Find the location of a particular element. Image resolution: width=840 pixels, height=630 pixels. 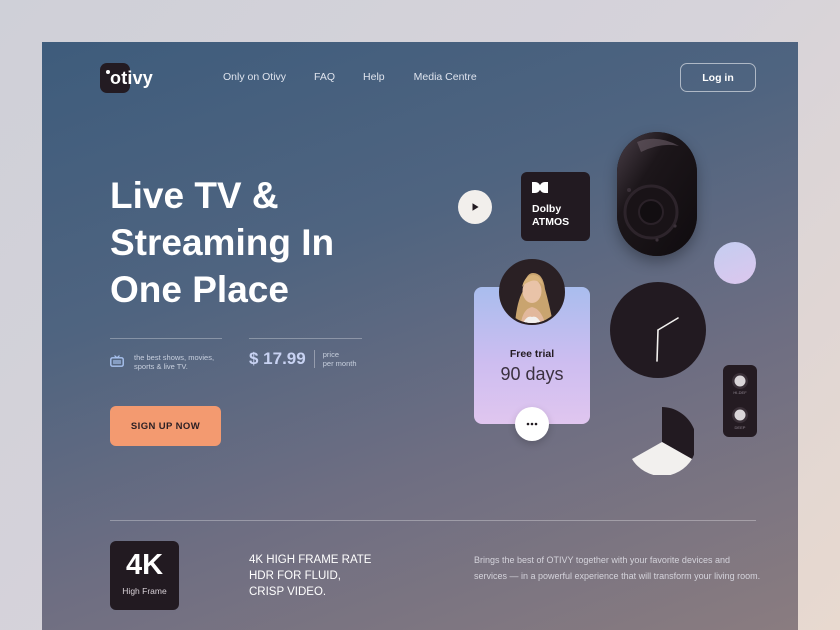

dolby-line: ATMOS is located at coordinates (551, 222).